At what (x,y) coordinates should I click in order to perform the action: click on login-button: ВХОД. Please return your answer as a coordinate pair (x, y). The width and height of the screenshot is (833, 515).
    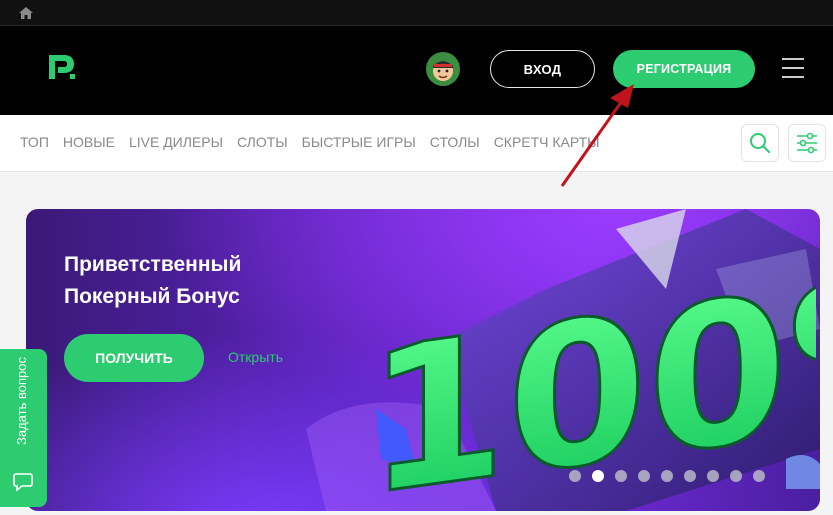
    Looking at the image, I should click on (542, 69).